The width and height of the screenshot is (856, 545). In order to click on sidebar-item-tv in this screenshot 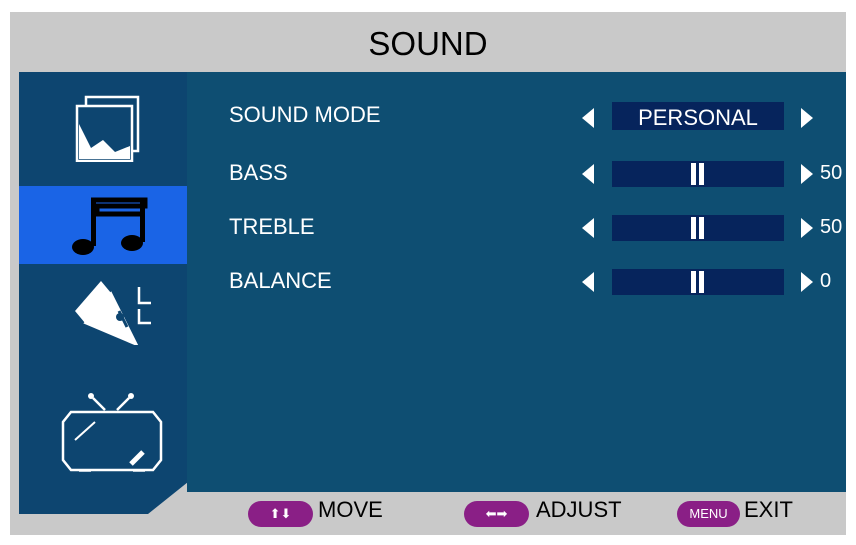, I will do `click(104, 427)`.